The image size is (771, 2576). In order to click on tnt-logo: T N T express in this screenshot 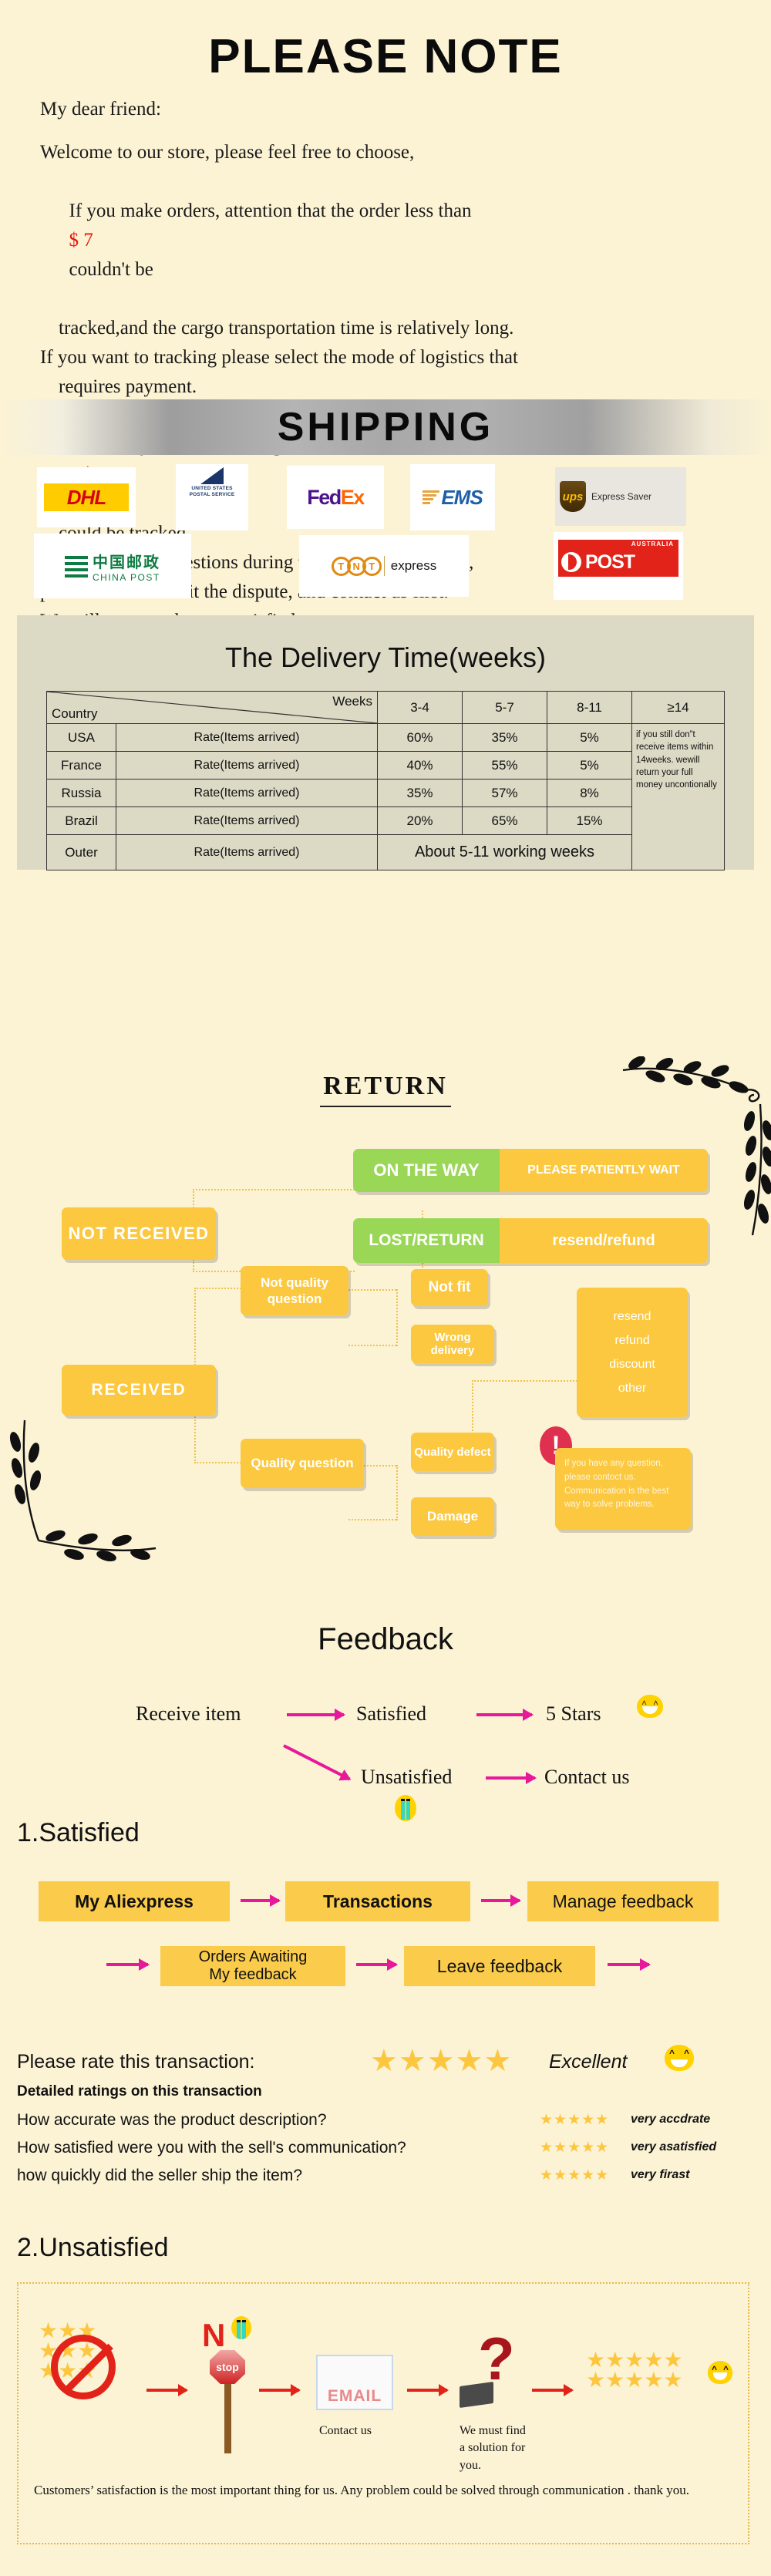, I will do `click(384, 566)`.